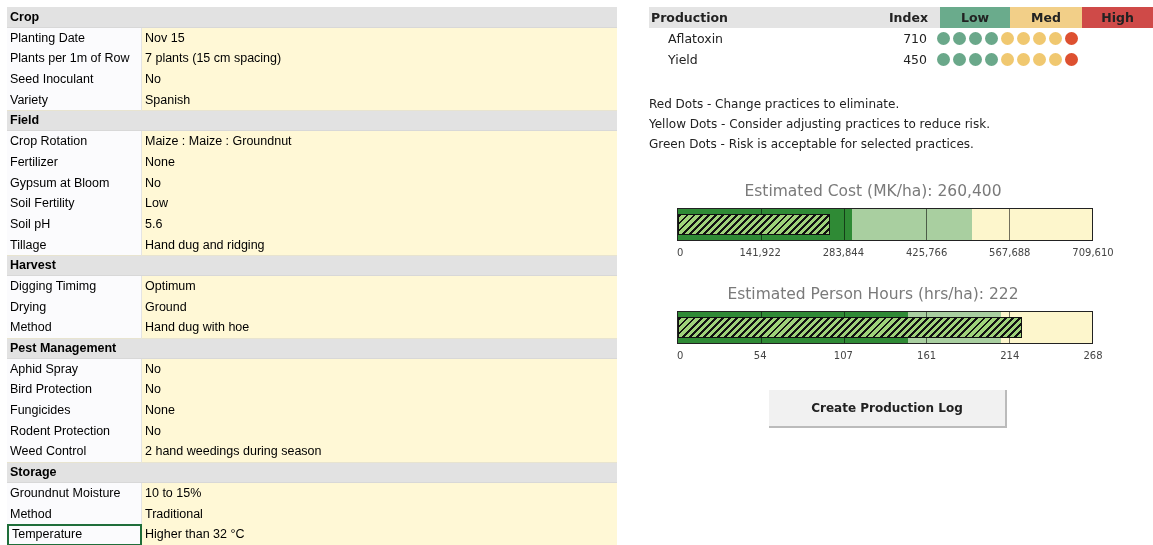 The width and height of the screenshot is (1153, 545). What do you see at coordinates (312, 121) in the screenshot?
I see `section-header: Field` at bounding box center [312, 121].